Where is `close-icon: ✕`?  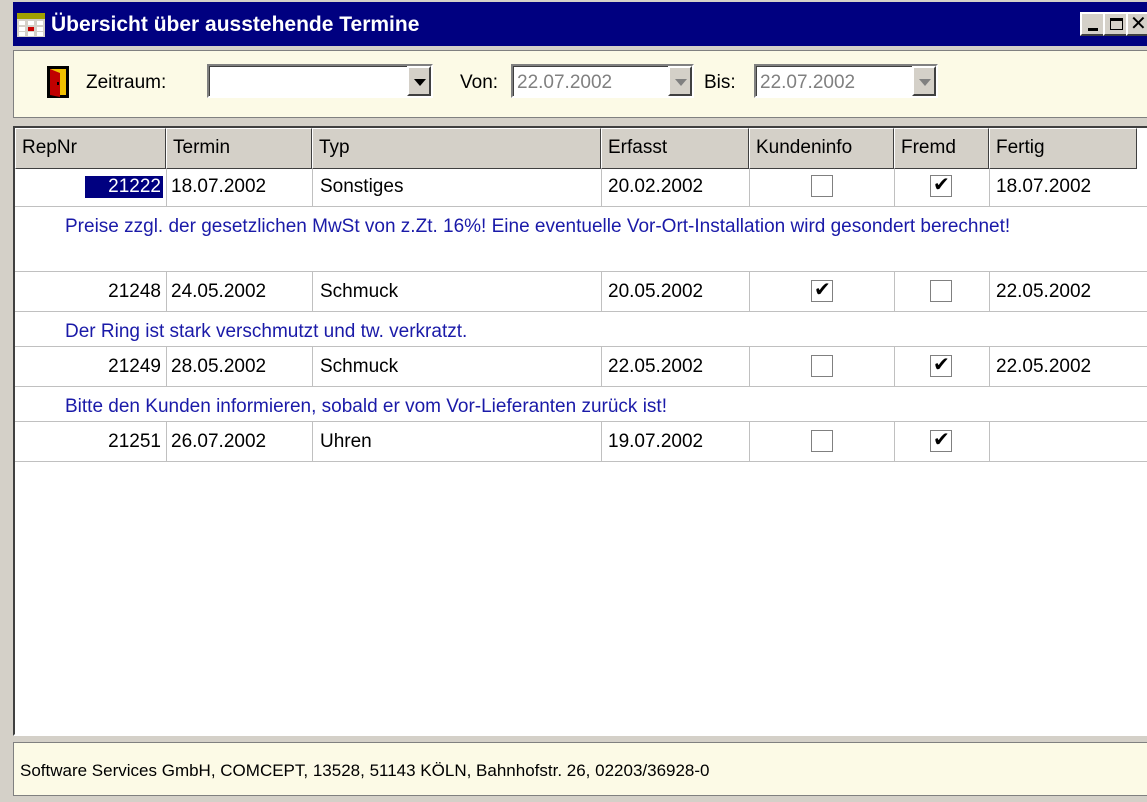 close-icon: ✕ is located at coordinates (1138, 24).